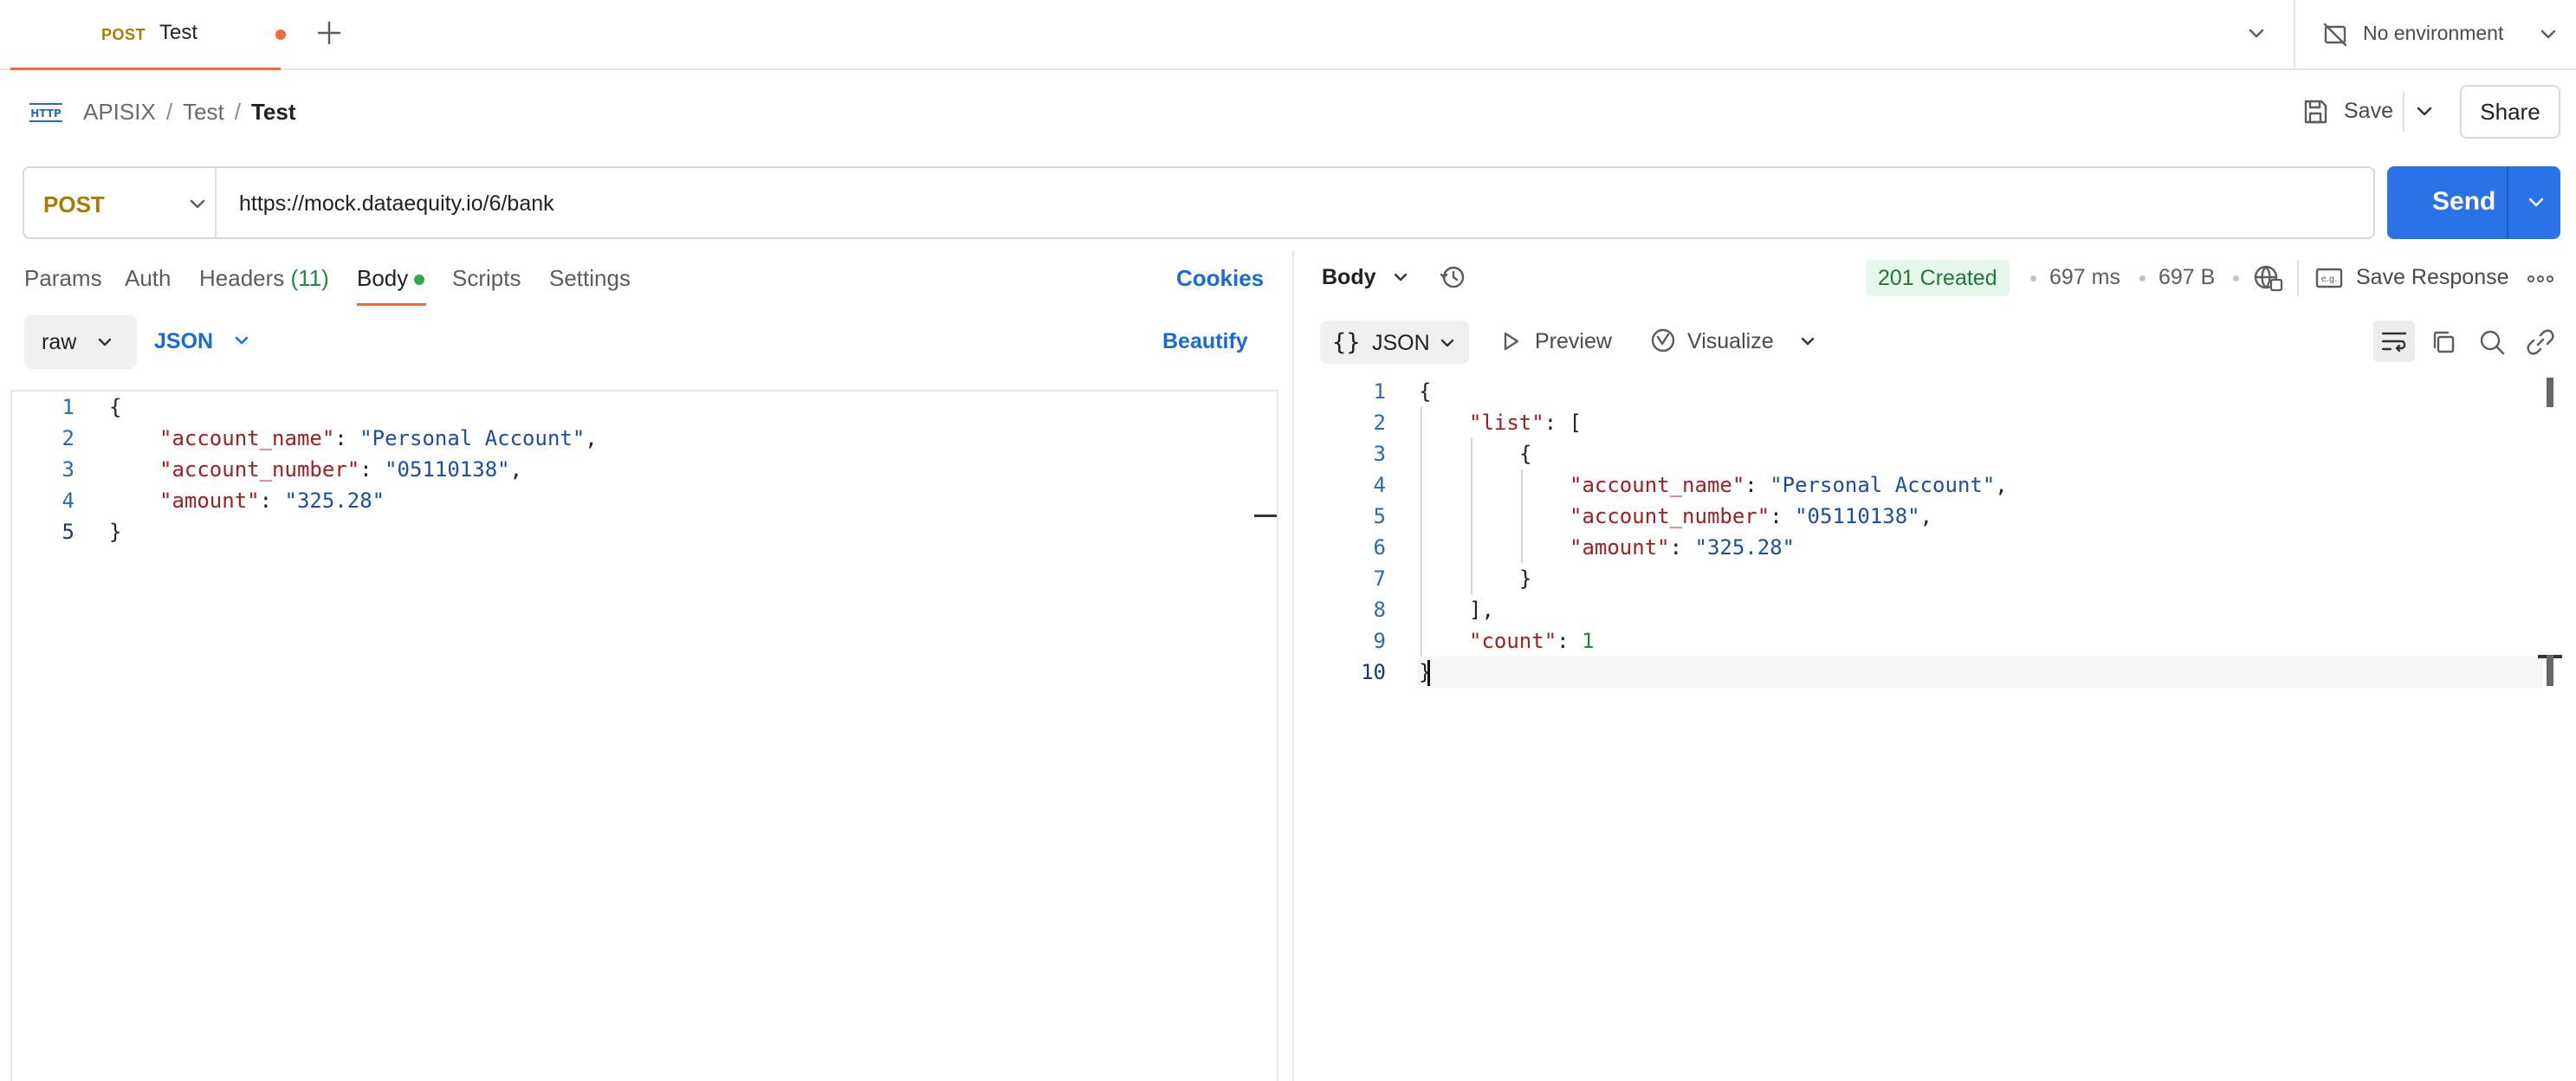  I want to click on visualize-button: Visualize, so click(1730, 341).